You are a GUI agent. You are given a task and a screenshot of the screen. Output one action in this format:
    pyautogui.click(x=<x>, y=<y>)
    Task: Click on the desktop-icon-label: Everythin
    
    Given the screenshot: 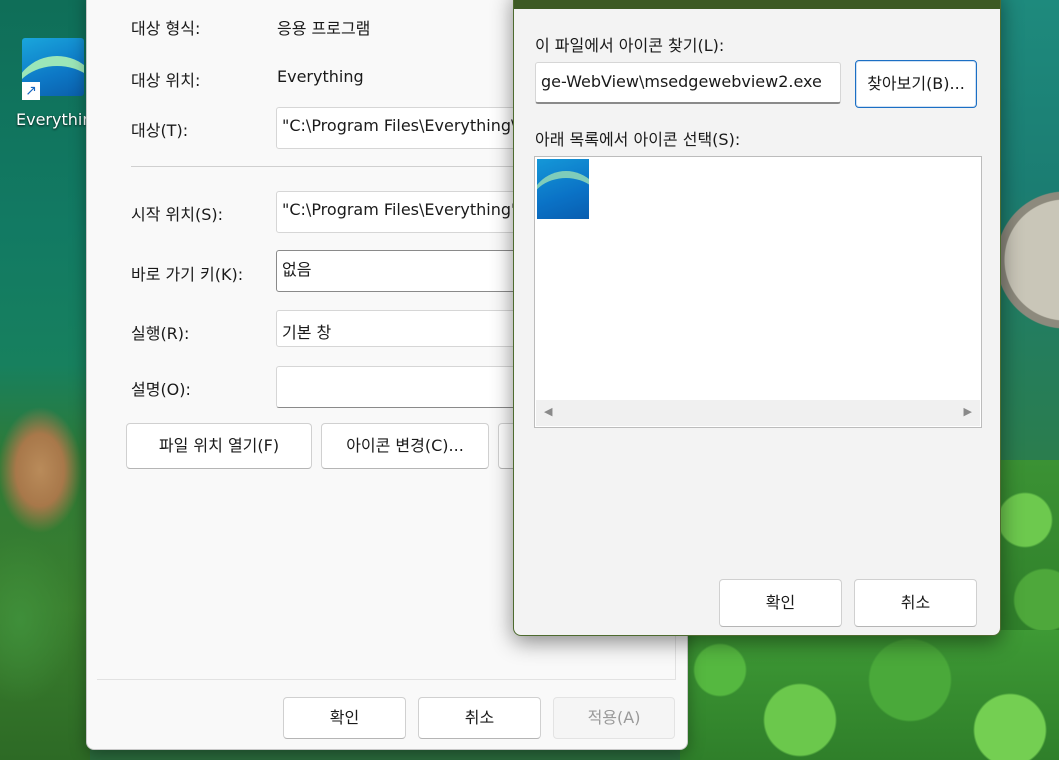 What is the action you would take?
    pyautogui.click(x=54, y=119)
    